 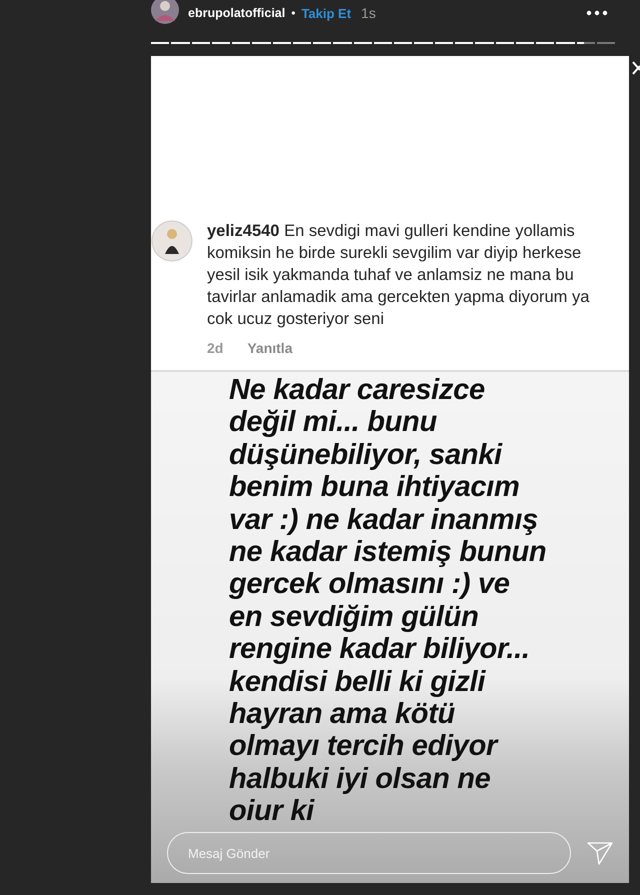 I want to click on timestamp: 1s, so click(x=368, y=13).